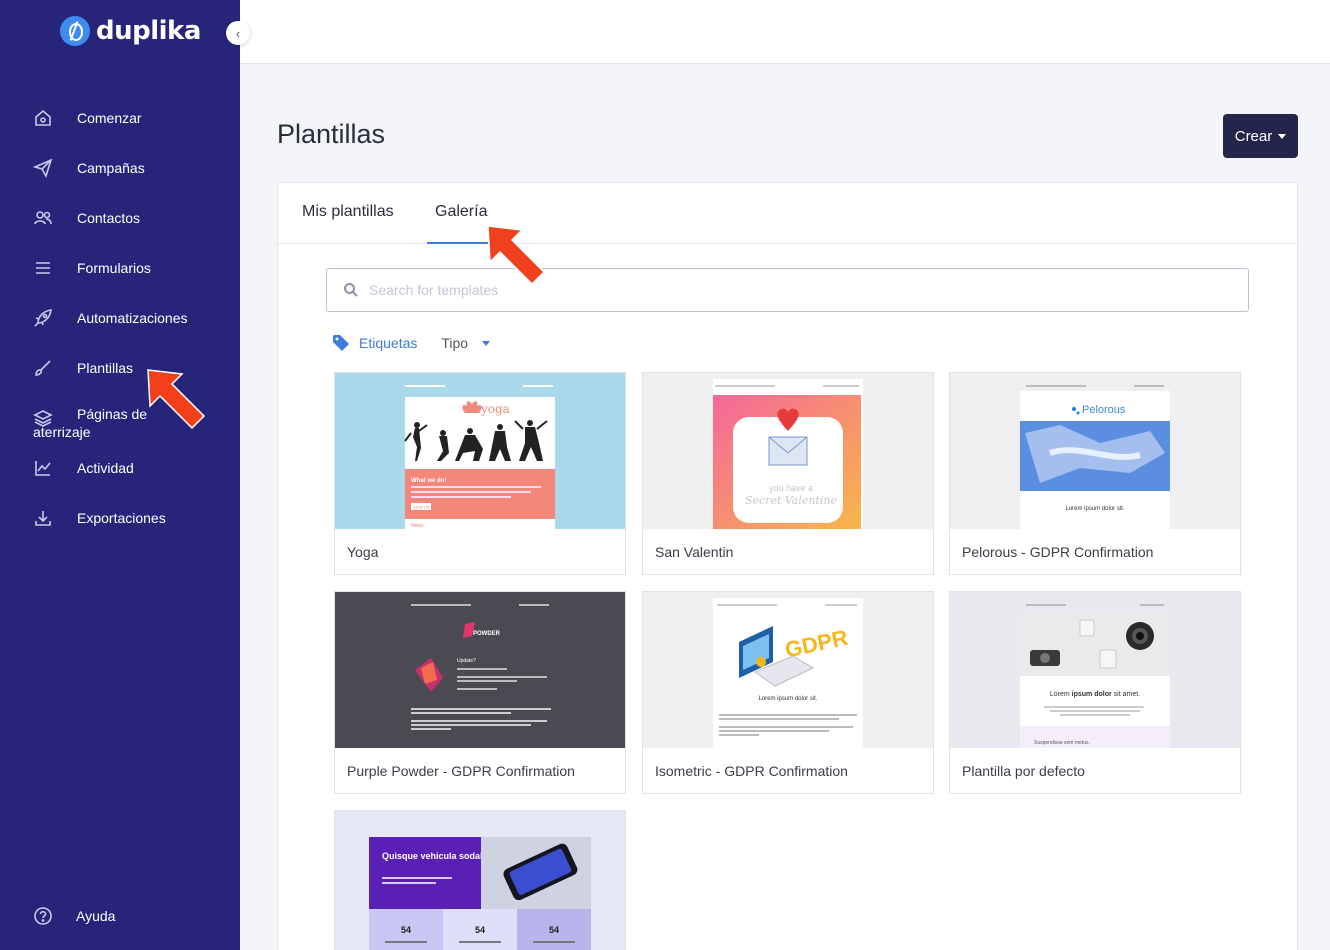 The image size is (1330, 950). What do you see at coordinates (428, 481) in the screenshot?
I see `yoga-heading: What we do!` at bounding box center [428, 481].